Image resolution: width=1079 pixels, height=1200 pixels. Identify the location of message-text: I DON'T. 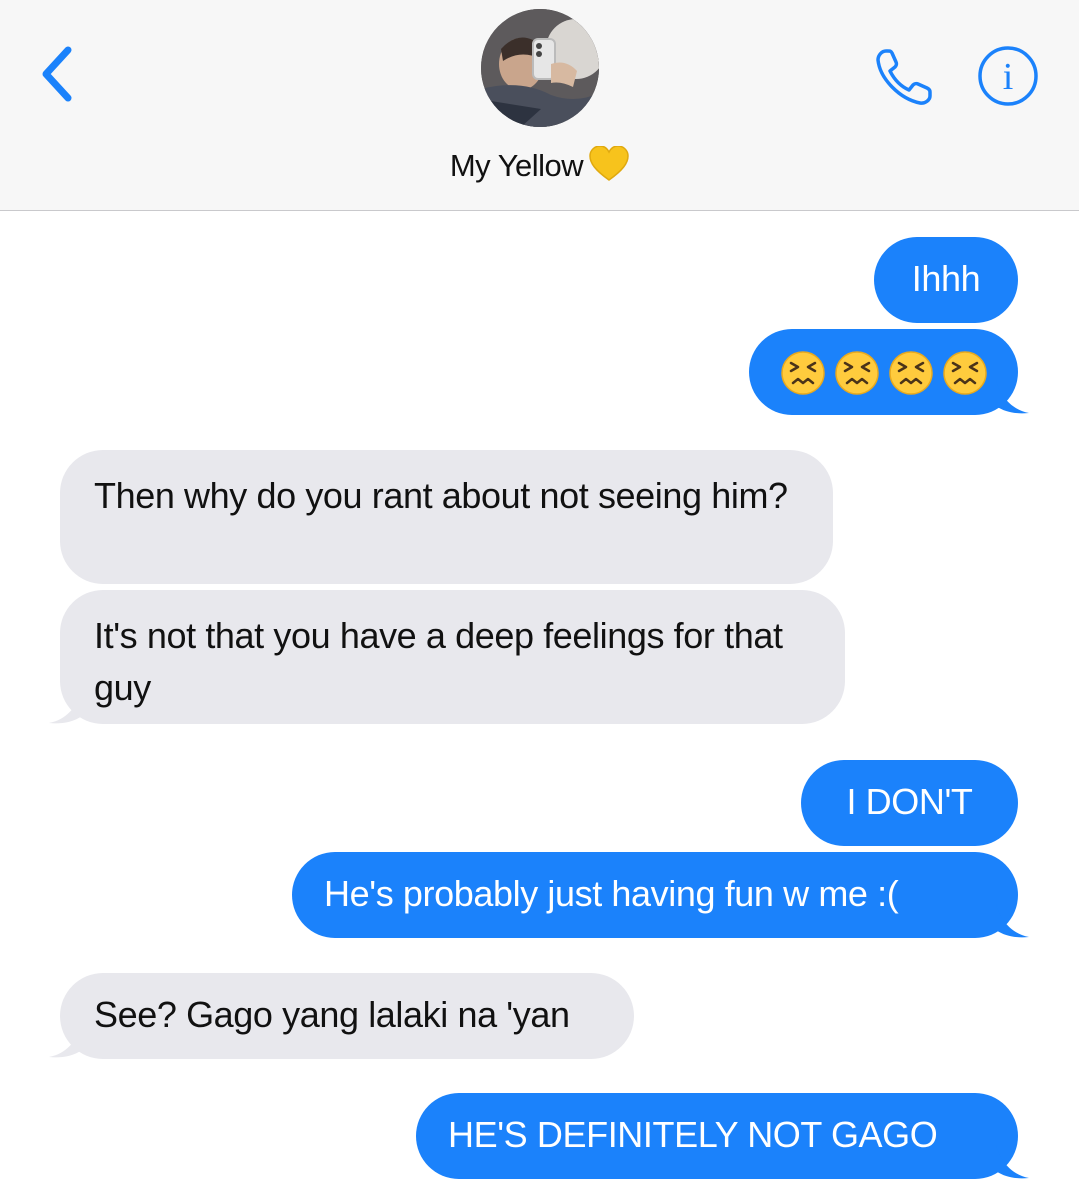
(909, 801).